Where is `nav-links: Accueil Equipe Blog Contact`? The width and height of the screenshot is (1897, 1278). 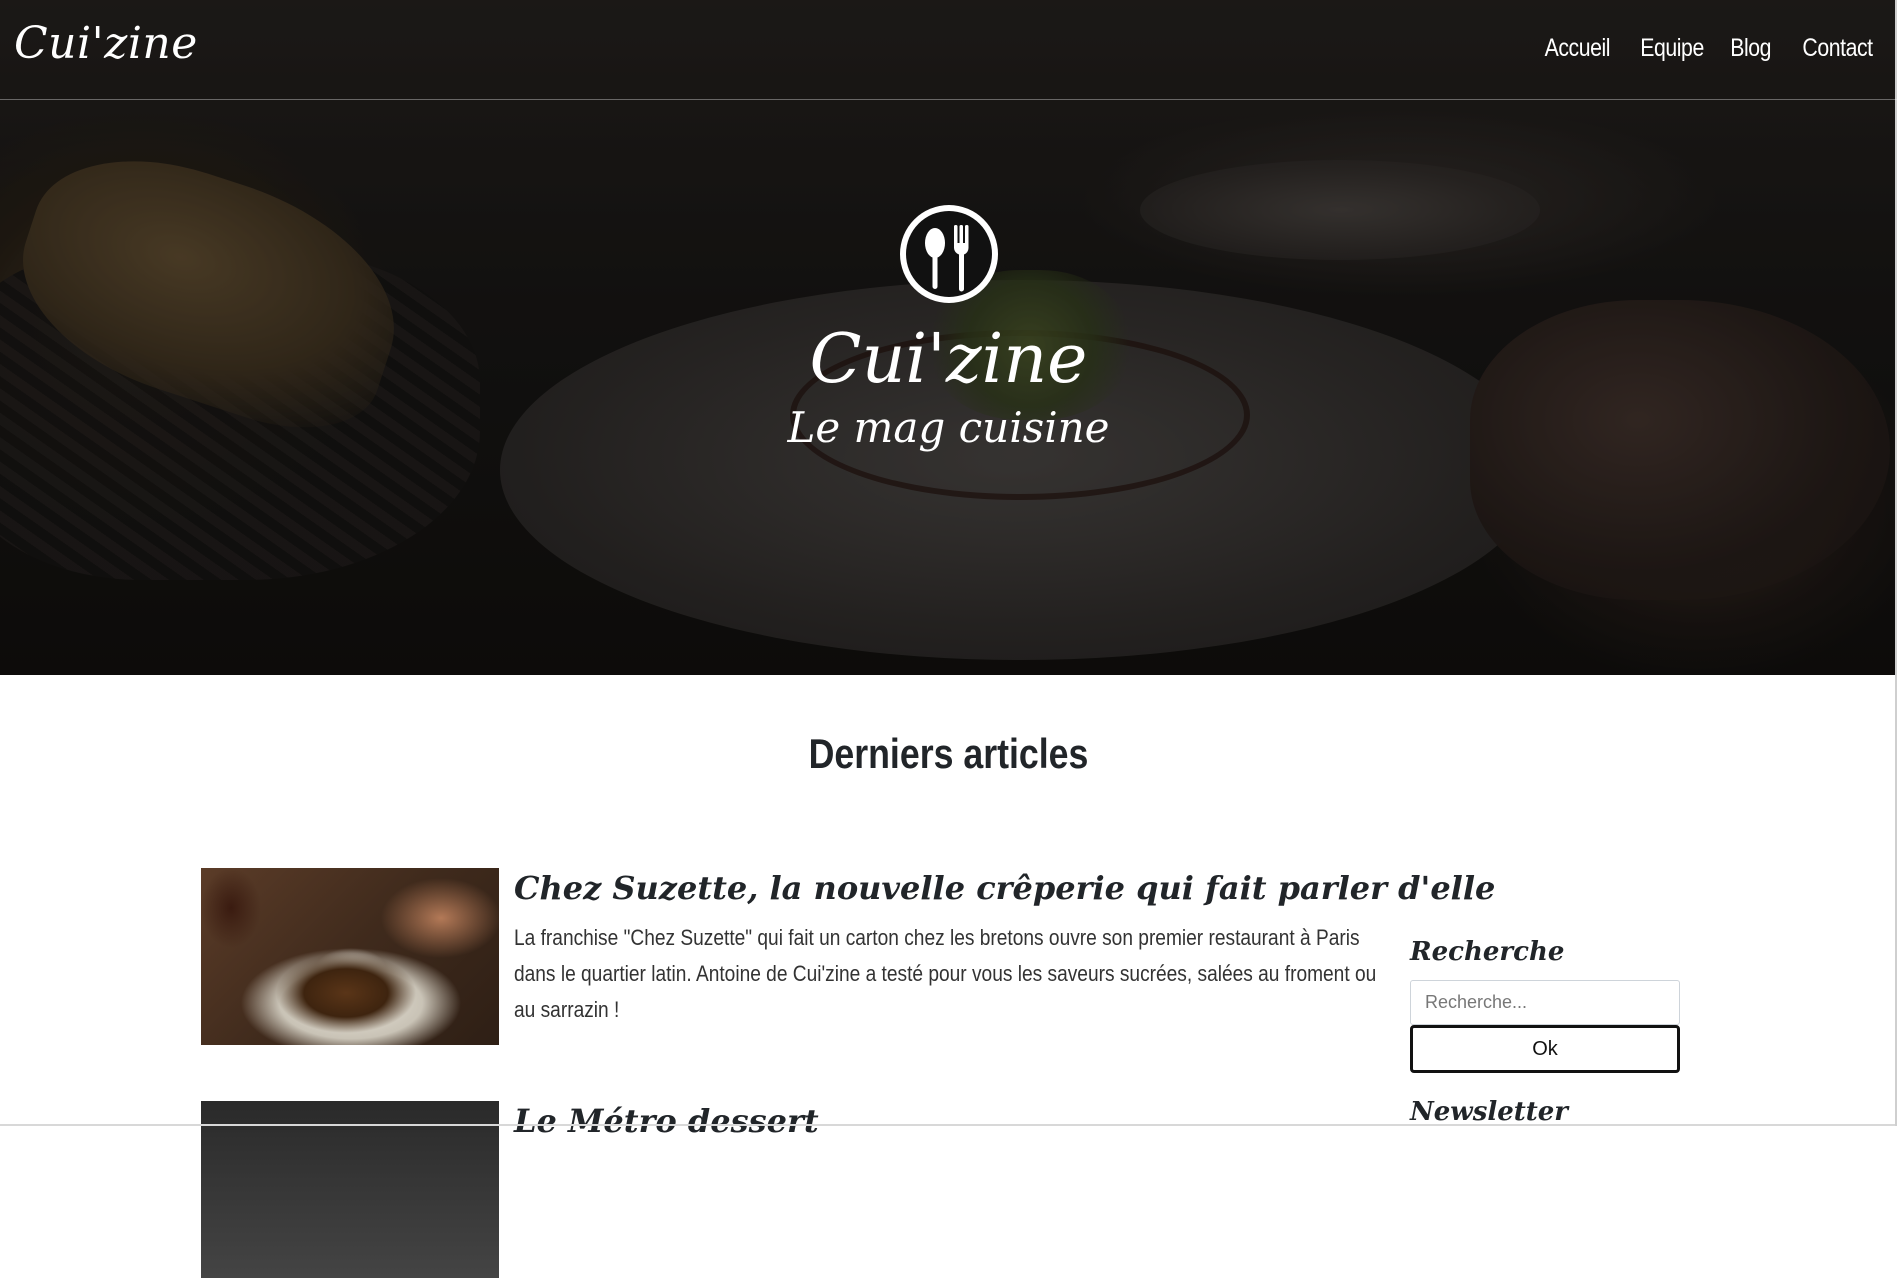 nav-links: Accueil Equipe Blog Contact is located at coordinates (1703, 48).